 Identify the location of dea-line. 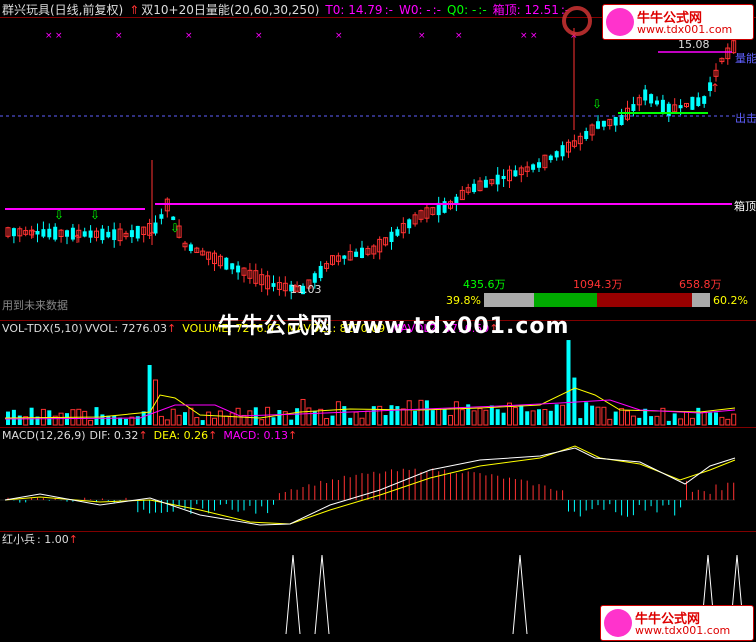
(370, 485).